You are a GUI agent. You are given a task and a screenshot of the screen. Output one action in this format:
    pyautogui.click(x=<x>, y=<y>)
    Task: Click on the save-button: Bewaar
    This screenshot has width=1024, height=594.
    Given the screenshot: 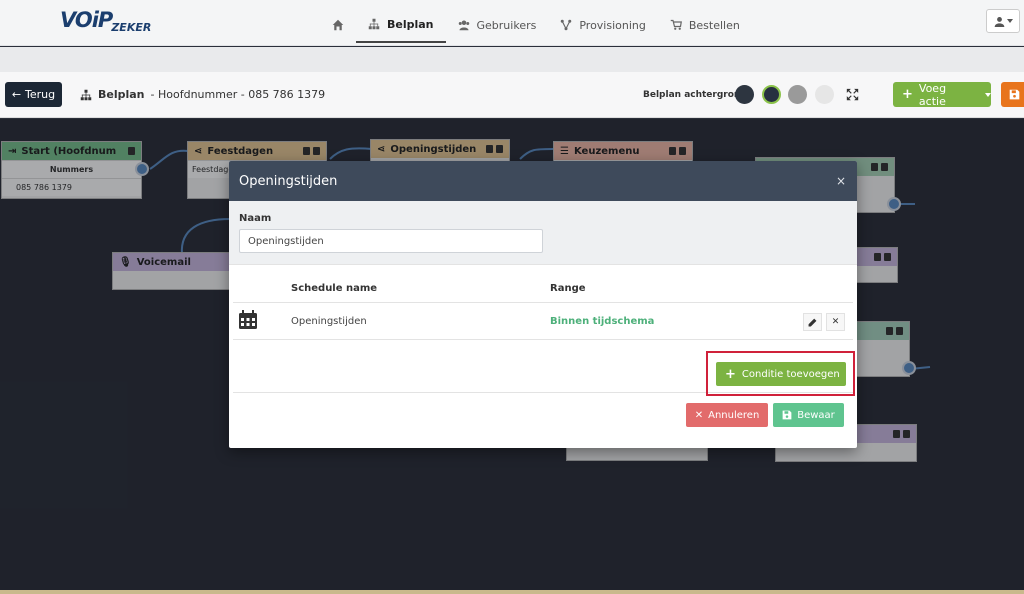 What is the action you would take?
    pyautogui.click(x=808, y=415)
    